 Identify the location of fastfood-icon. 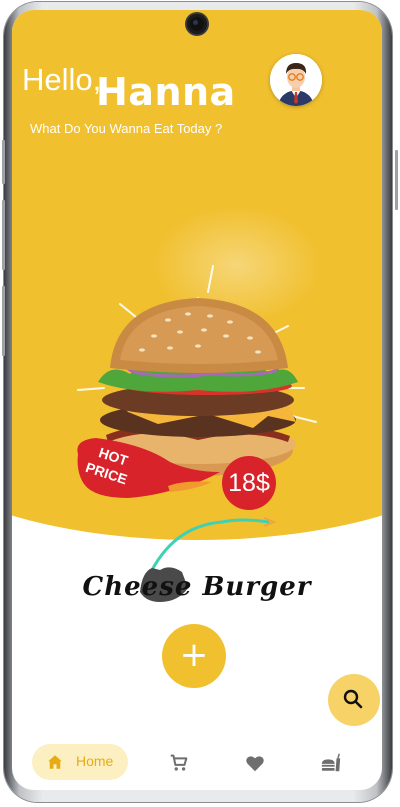
(331, 763).